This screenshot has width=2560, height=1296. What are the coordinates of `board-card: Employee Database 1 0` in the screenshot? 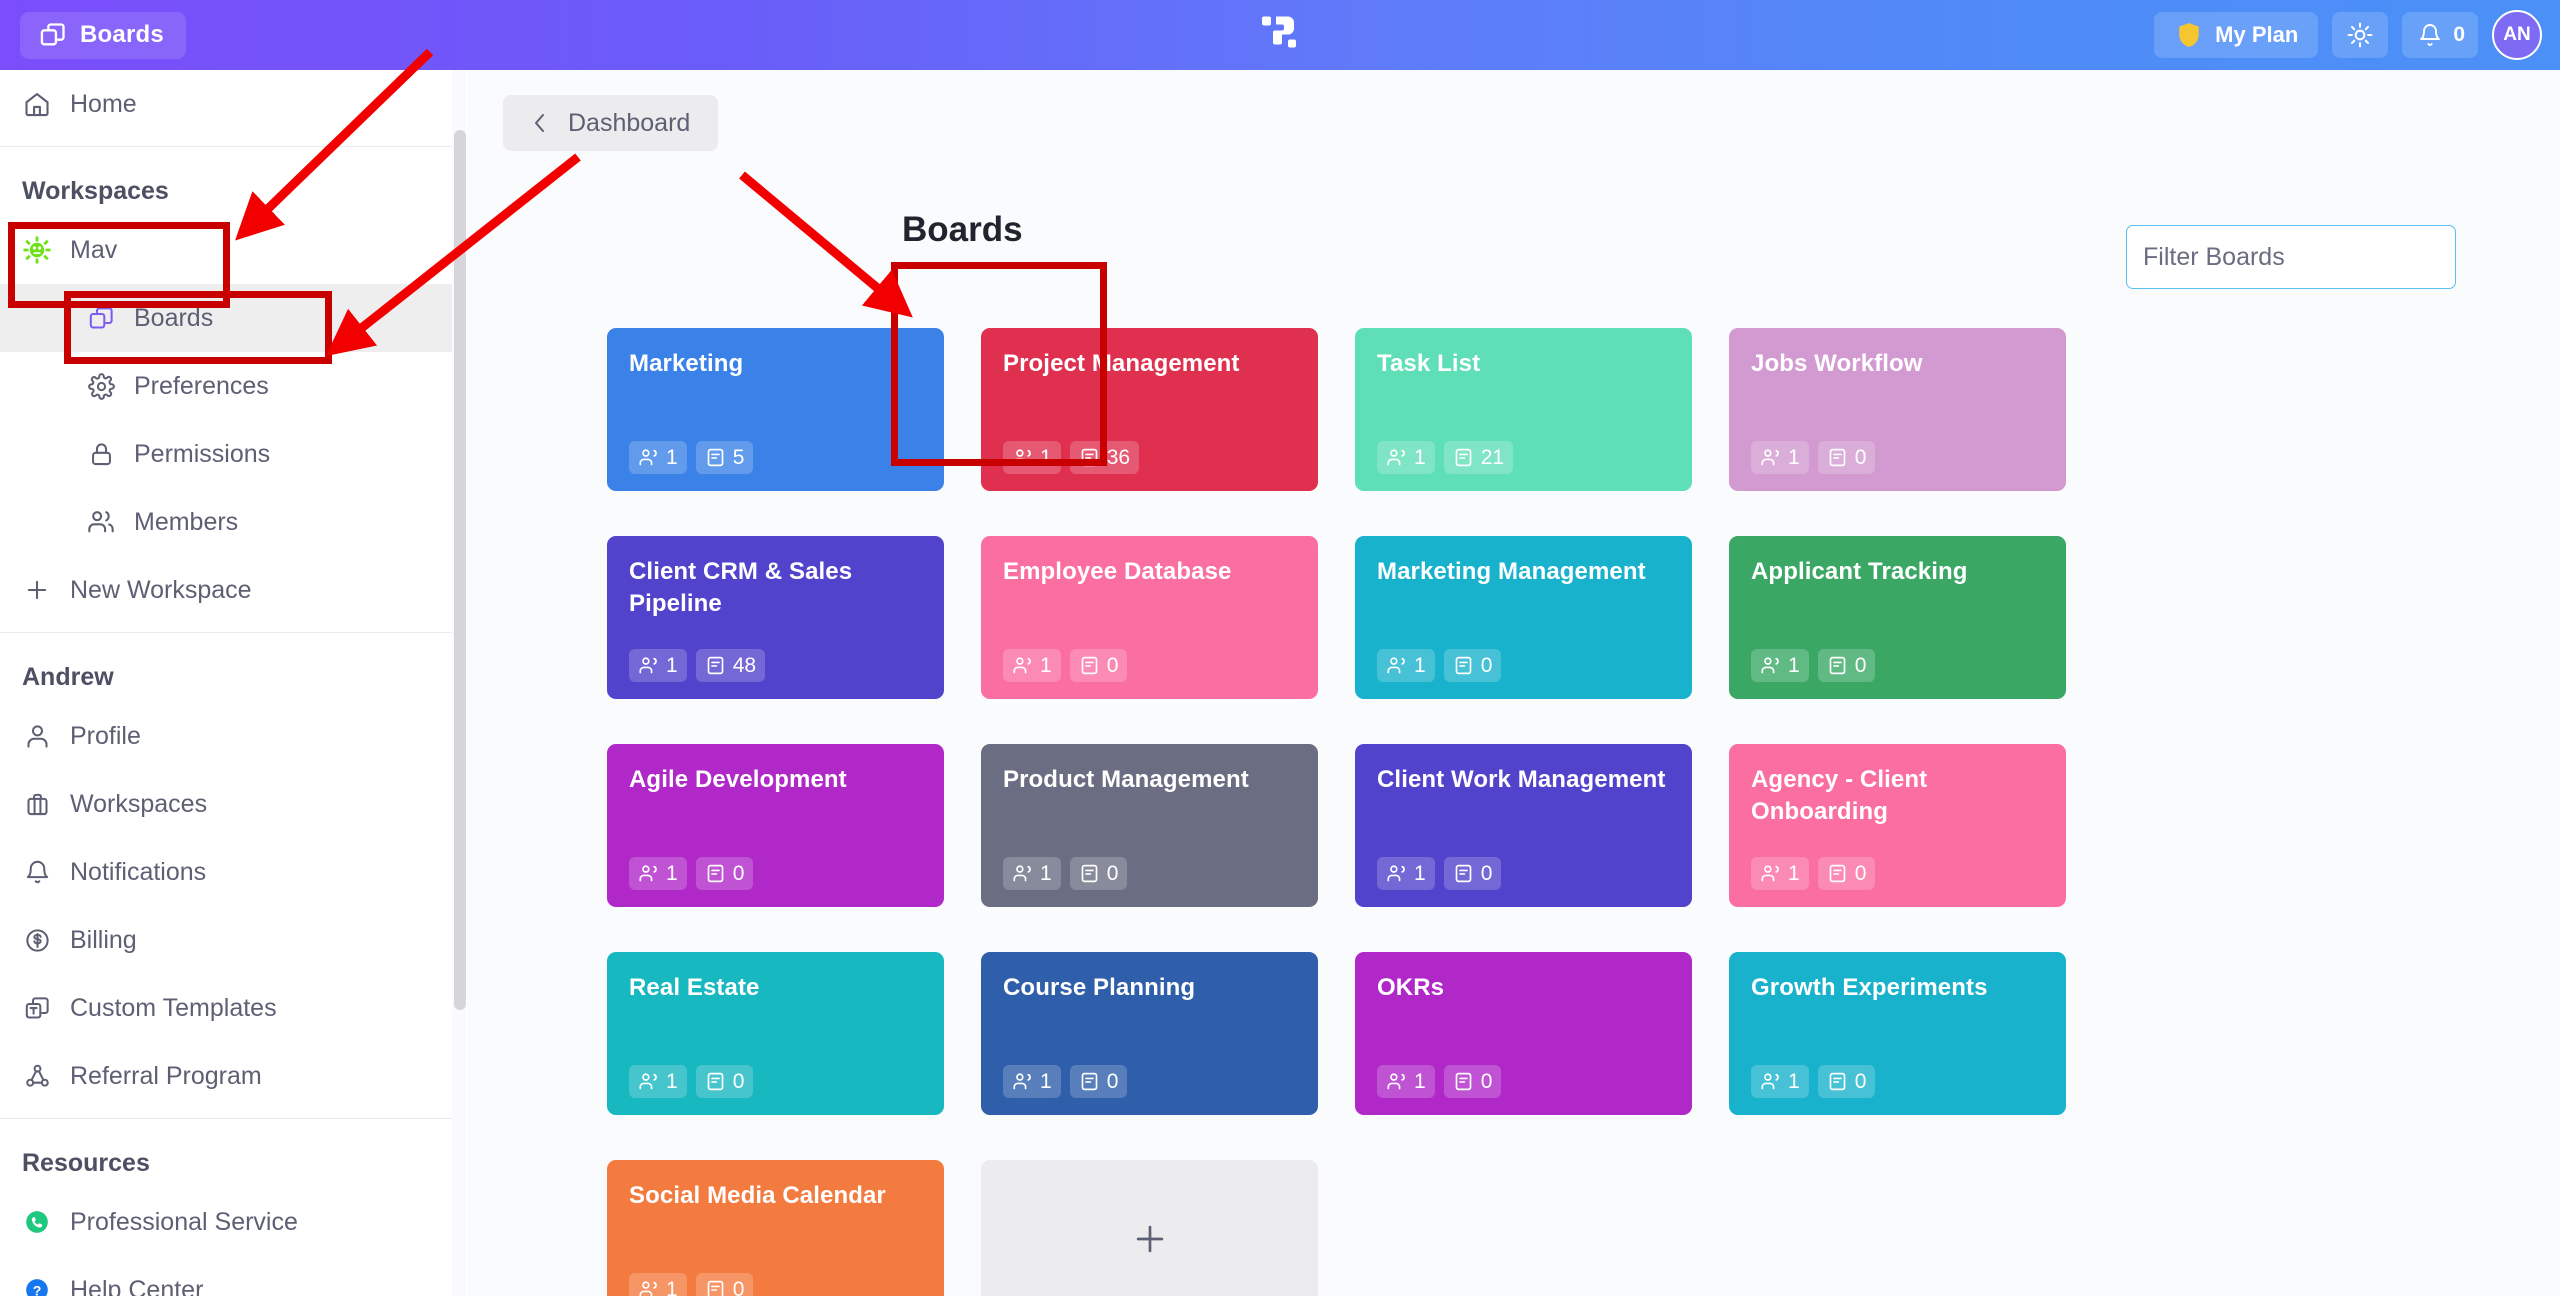 It's located at (1149, 617).